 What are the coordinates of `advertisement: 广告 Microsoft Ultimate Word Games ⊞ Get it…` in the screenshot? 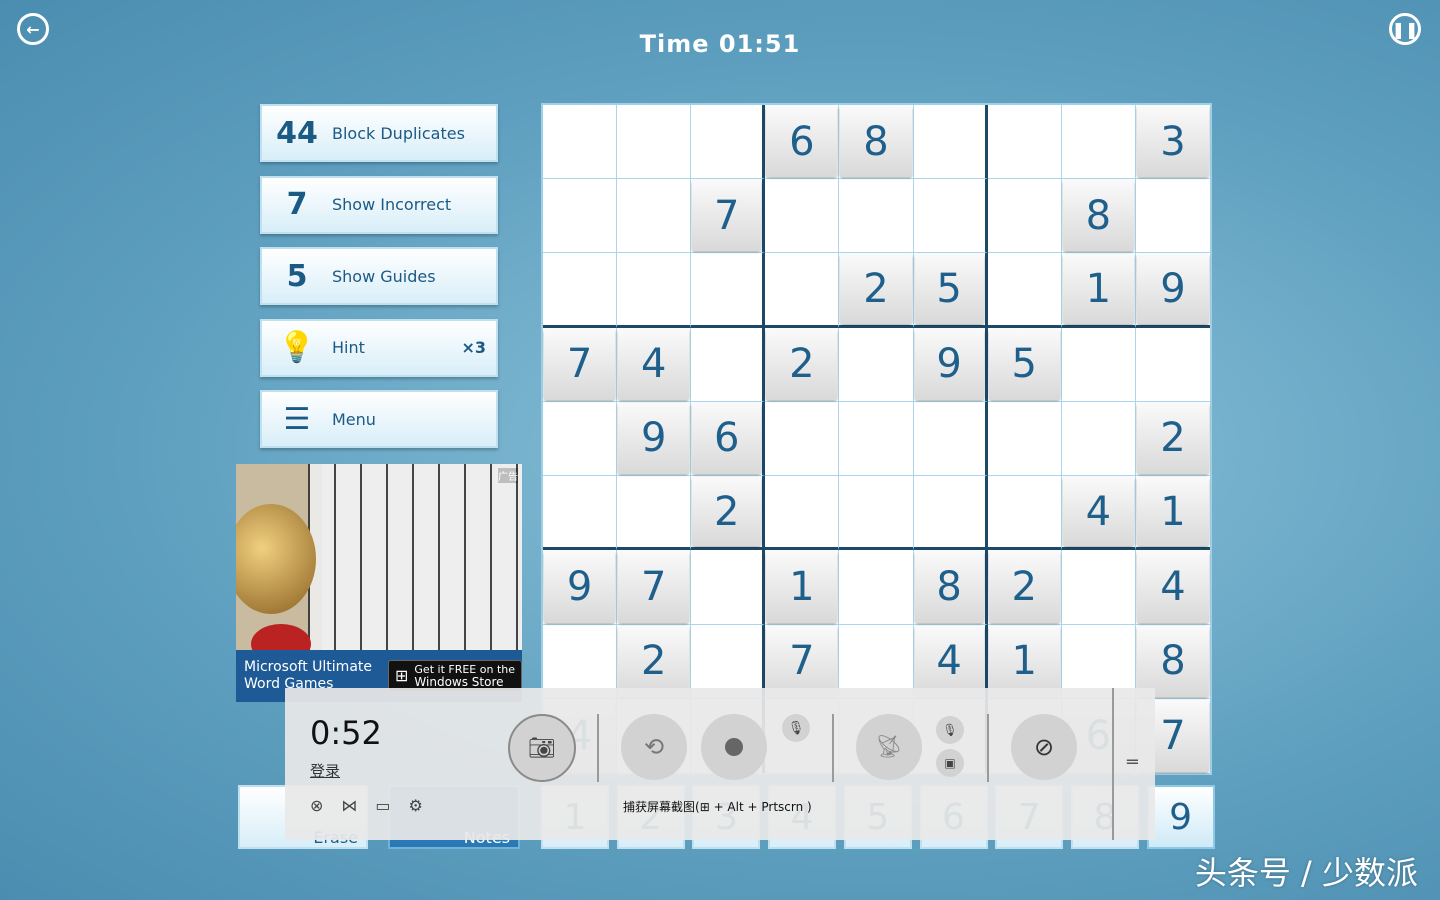 It's located at (379, 583).